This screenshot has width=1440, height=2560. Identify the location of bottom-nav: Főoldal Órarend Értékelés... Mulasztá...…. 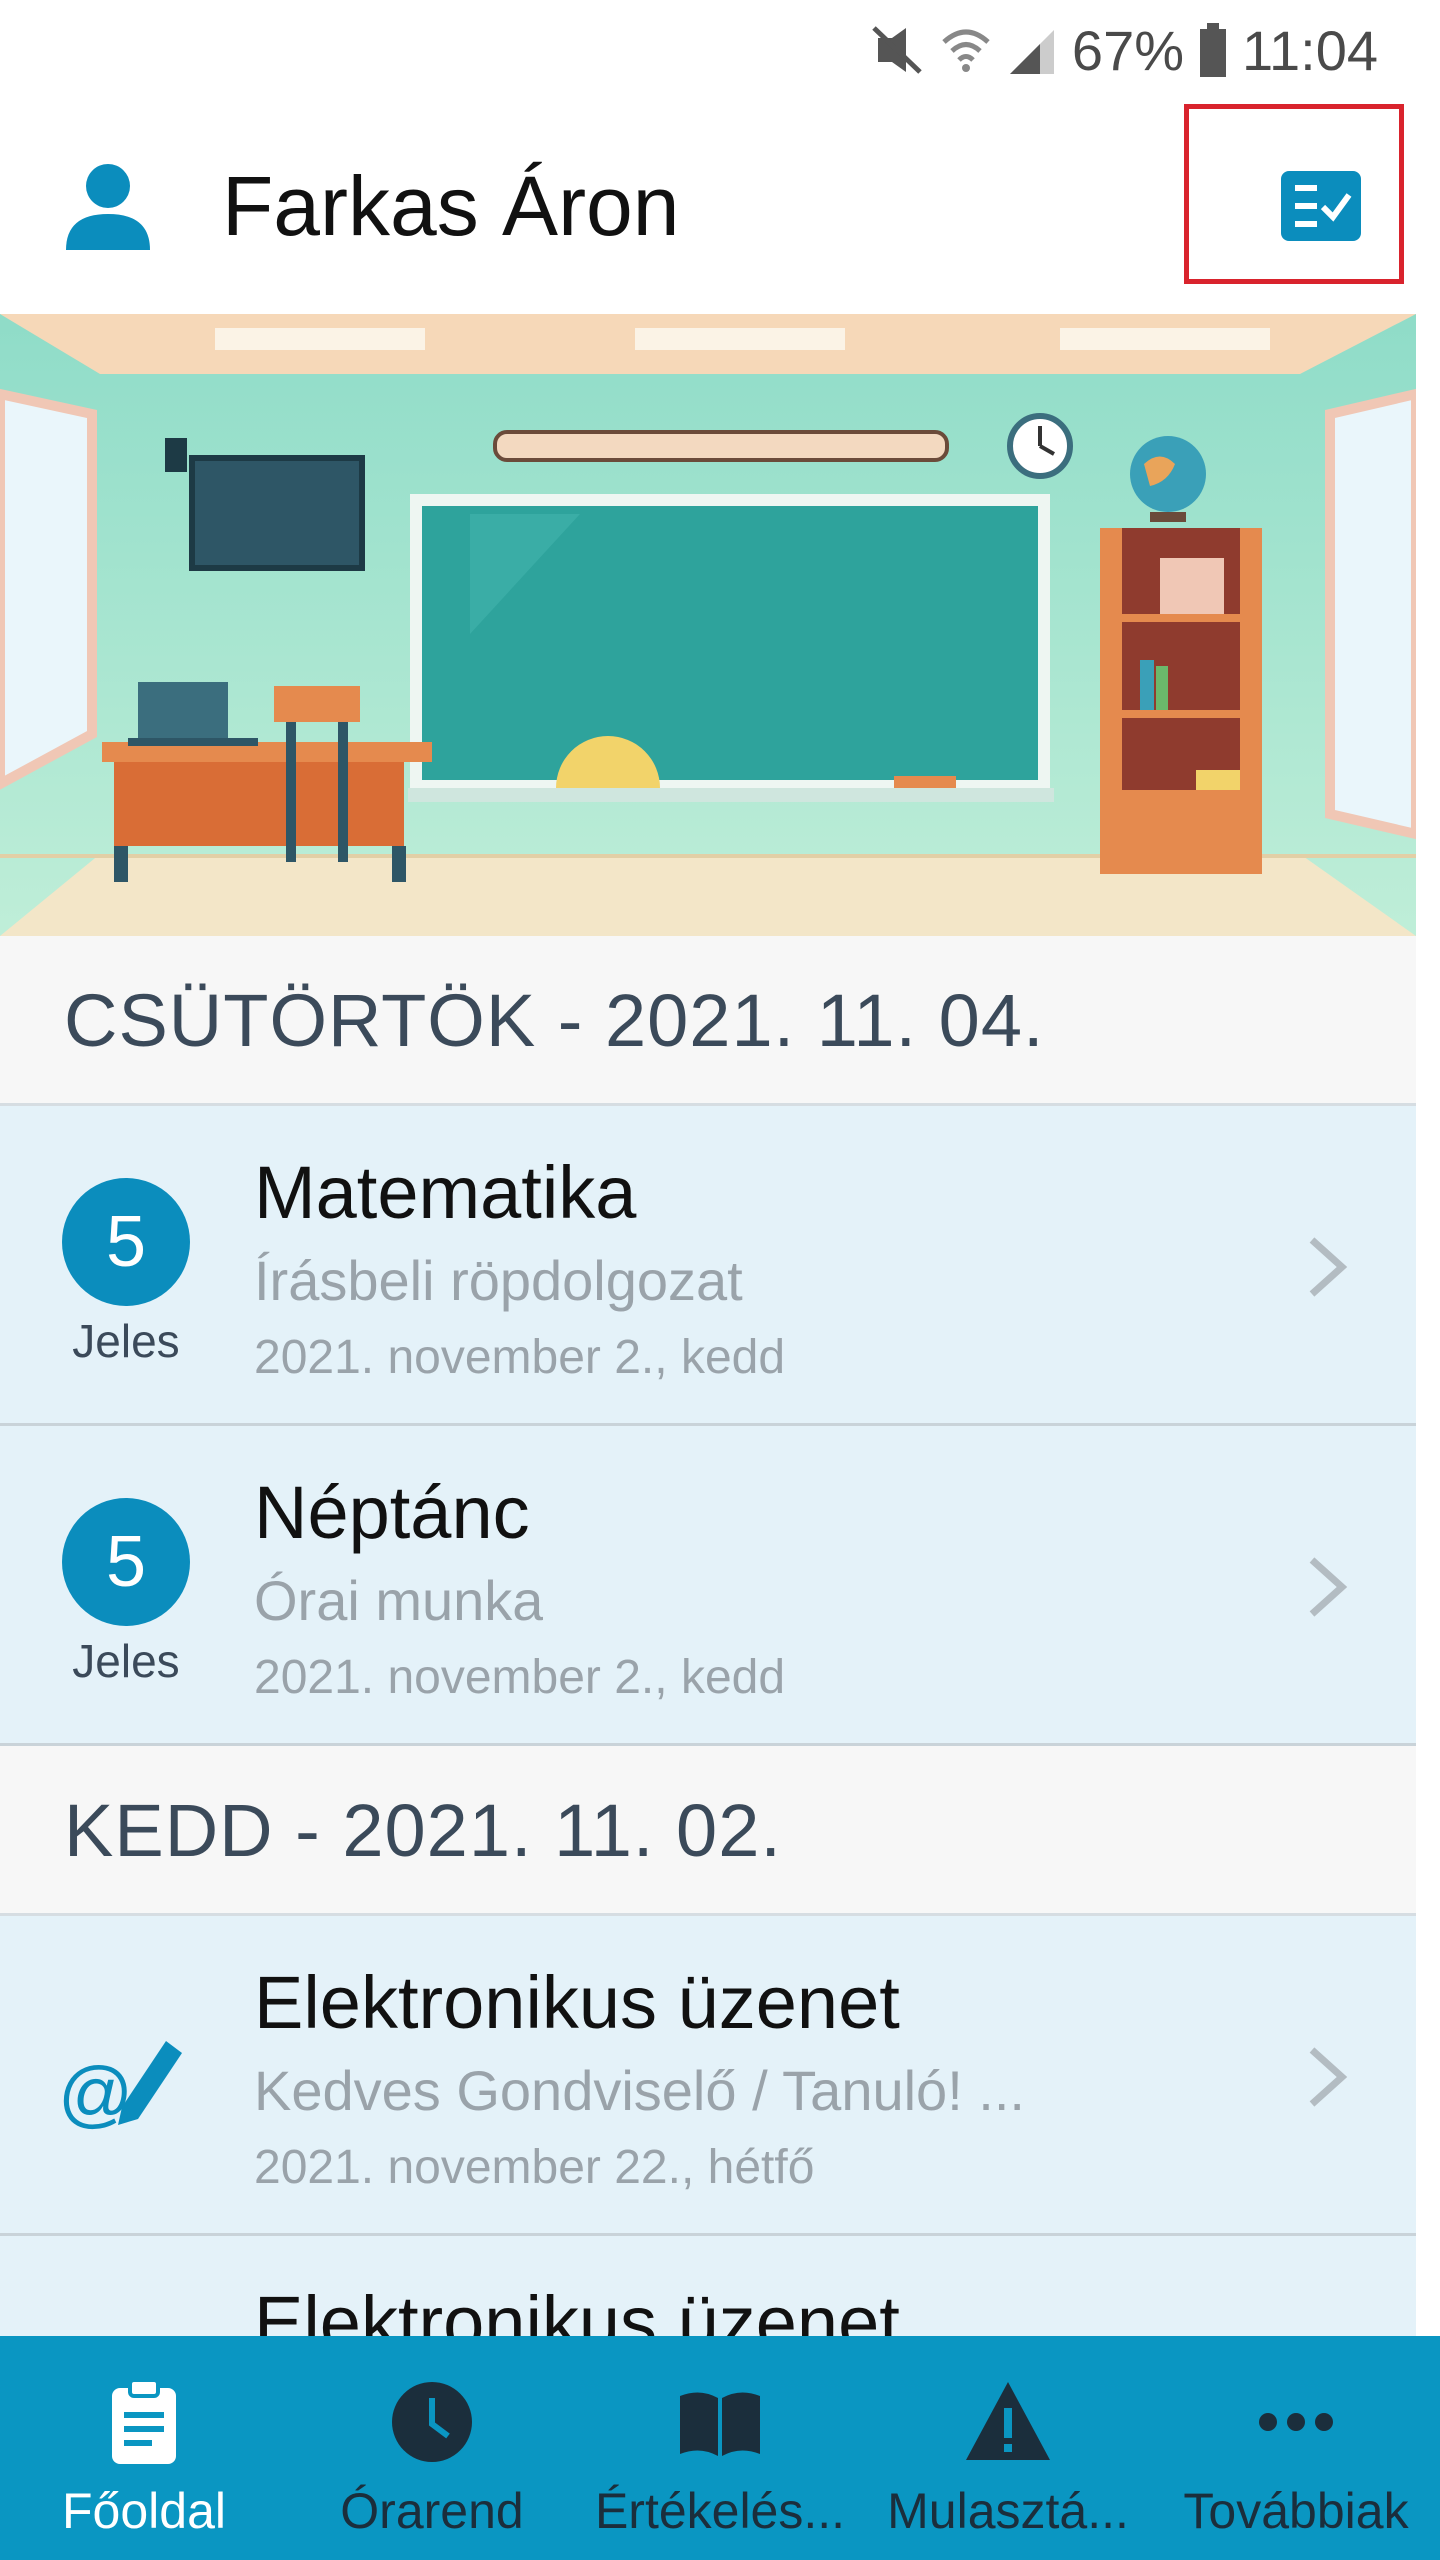
(720, 2448).